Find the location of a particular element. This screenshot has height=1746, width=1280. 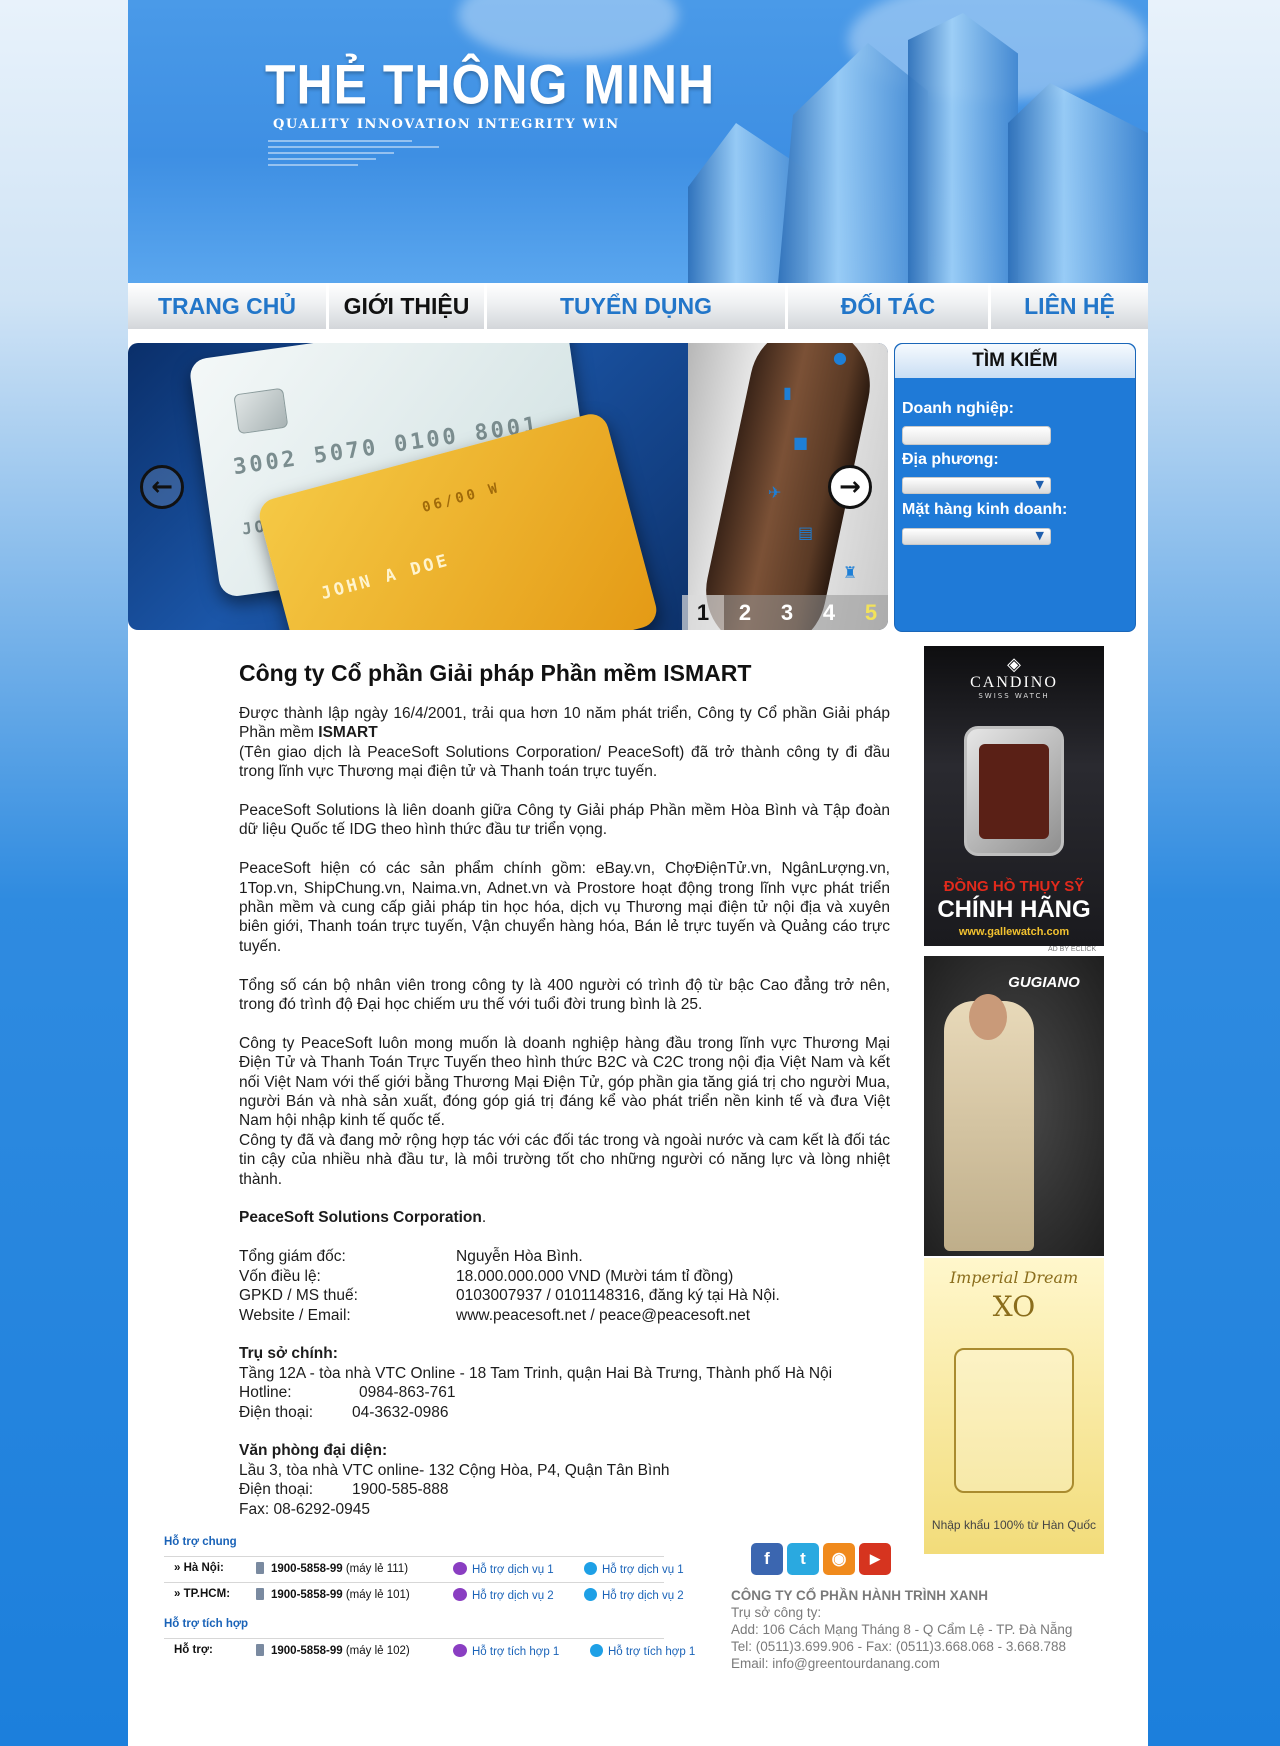

info-value: 18.000.000.000 VND (Mười tám tỉ đồng) is located at coordinates (595, 1276).